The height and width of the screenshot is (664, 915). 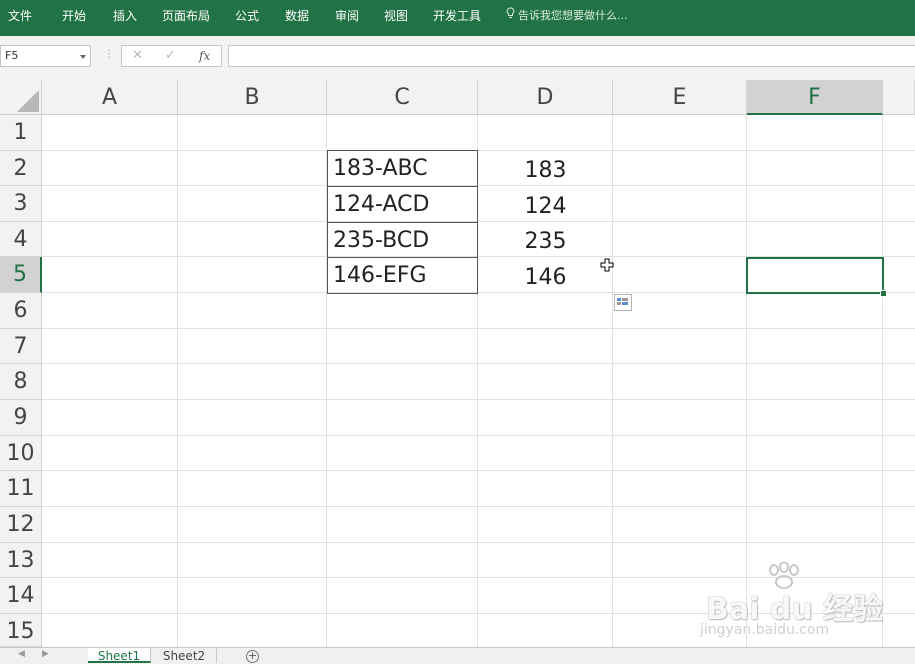 I want to click on formula-input, so click(x=571, y=56).